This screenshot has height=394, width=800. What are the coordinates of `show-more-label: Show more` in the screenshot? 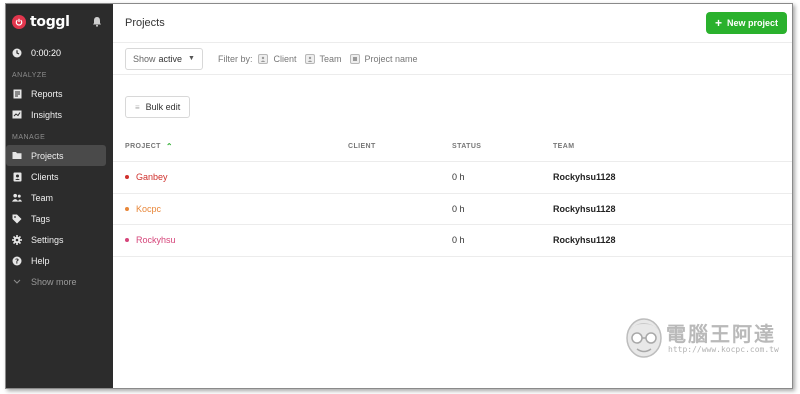 It's located at (54, 281).